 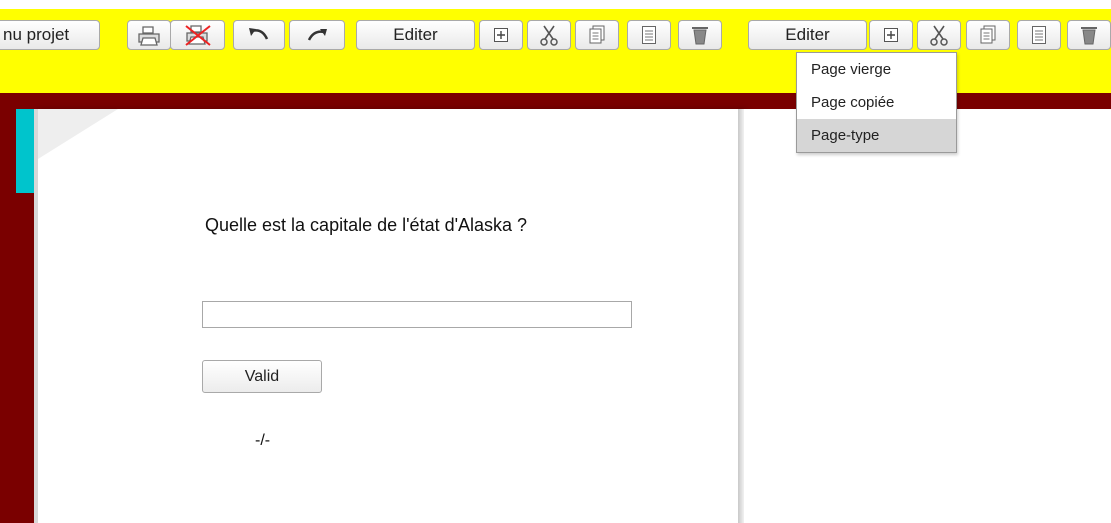 What do you see at coordinates (417, 314) in the screenshot?
I see `answer-input` at bounding box center [417, 314].